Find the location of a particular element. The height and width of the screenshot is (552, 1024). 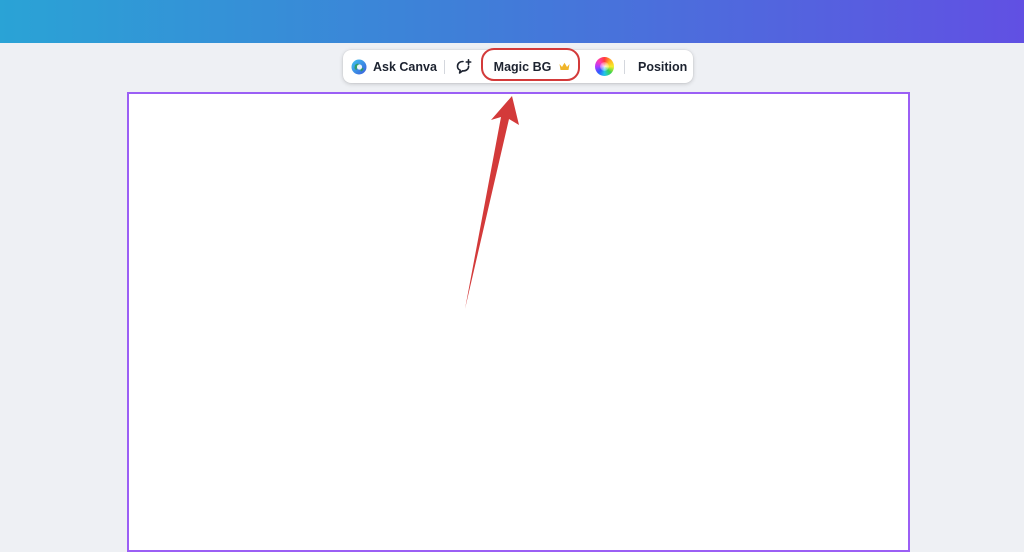

magic-bg-button: Magic BG is located at coordinates (532, 66).